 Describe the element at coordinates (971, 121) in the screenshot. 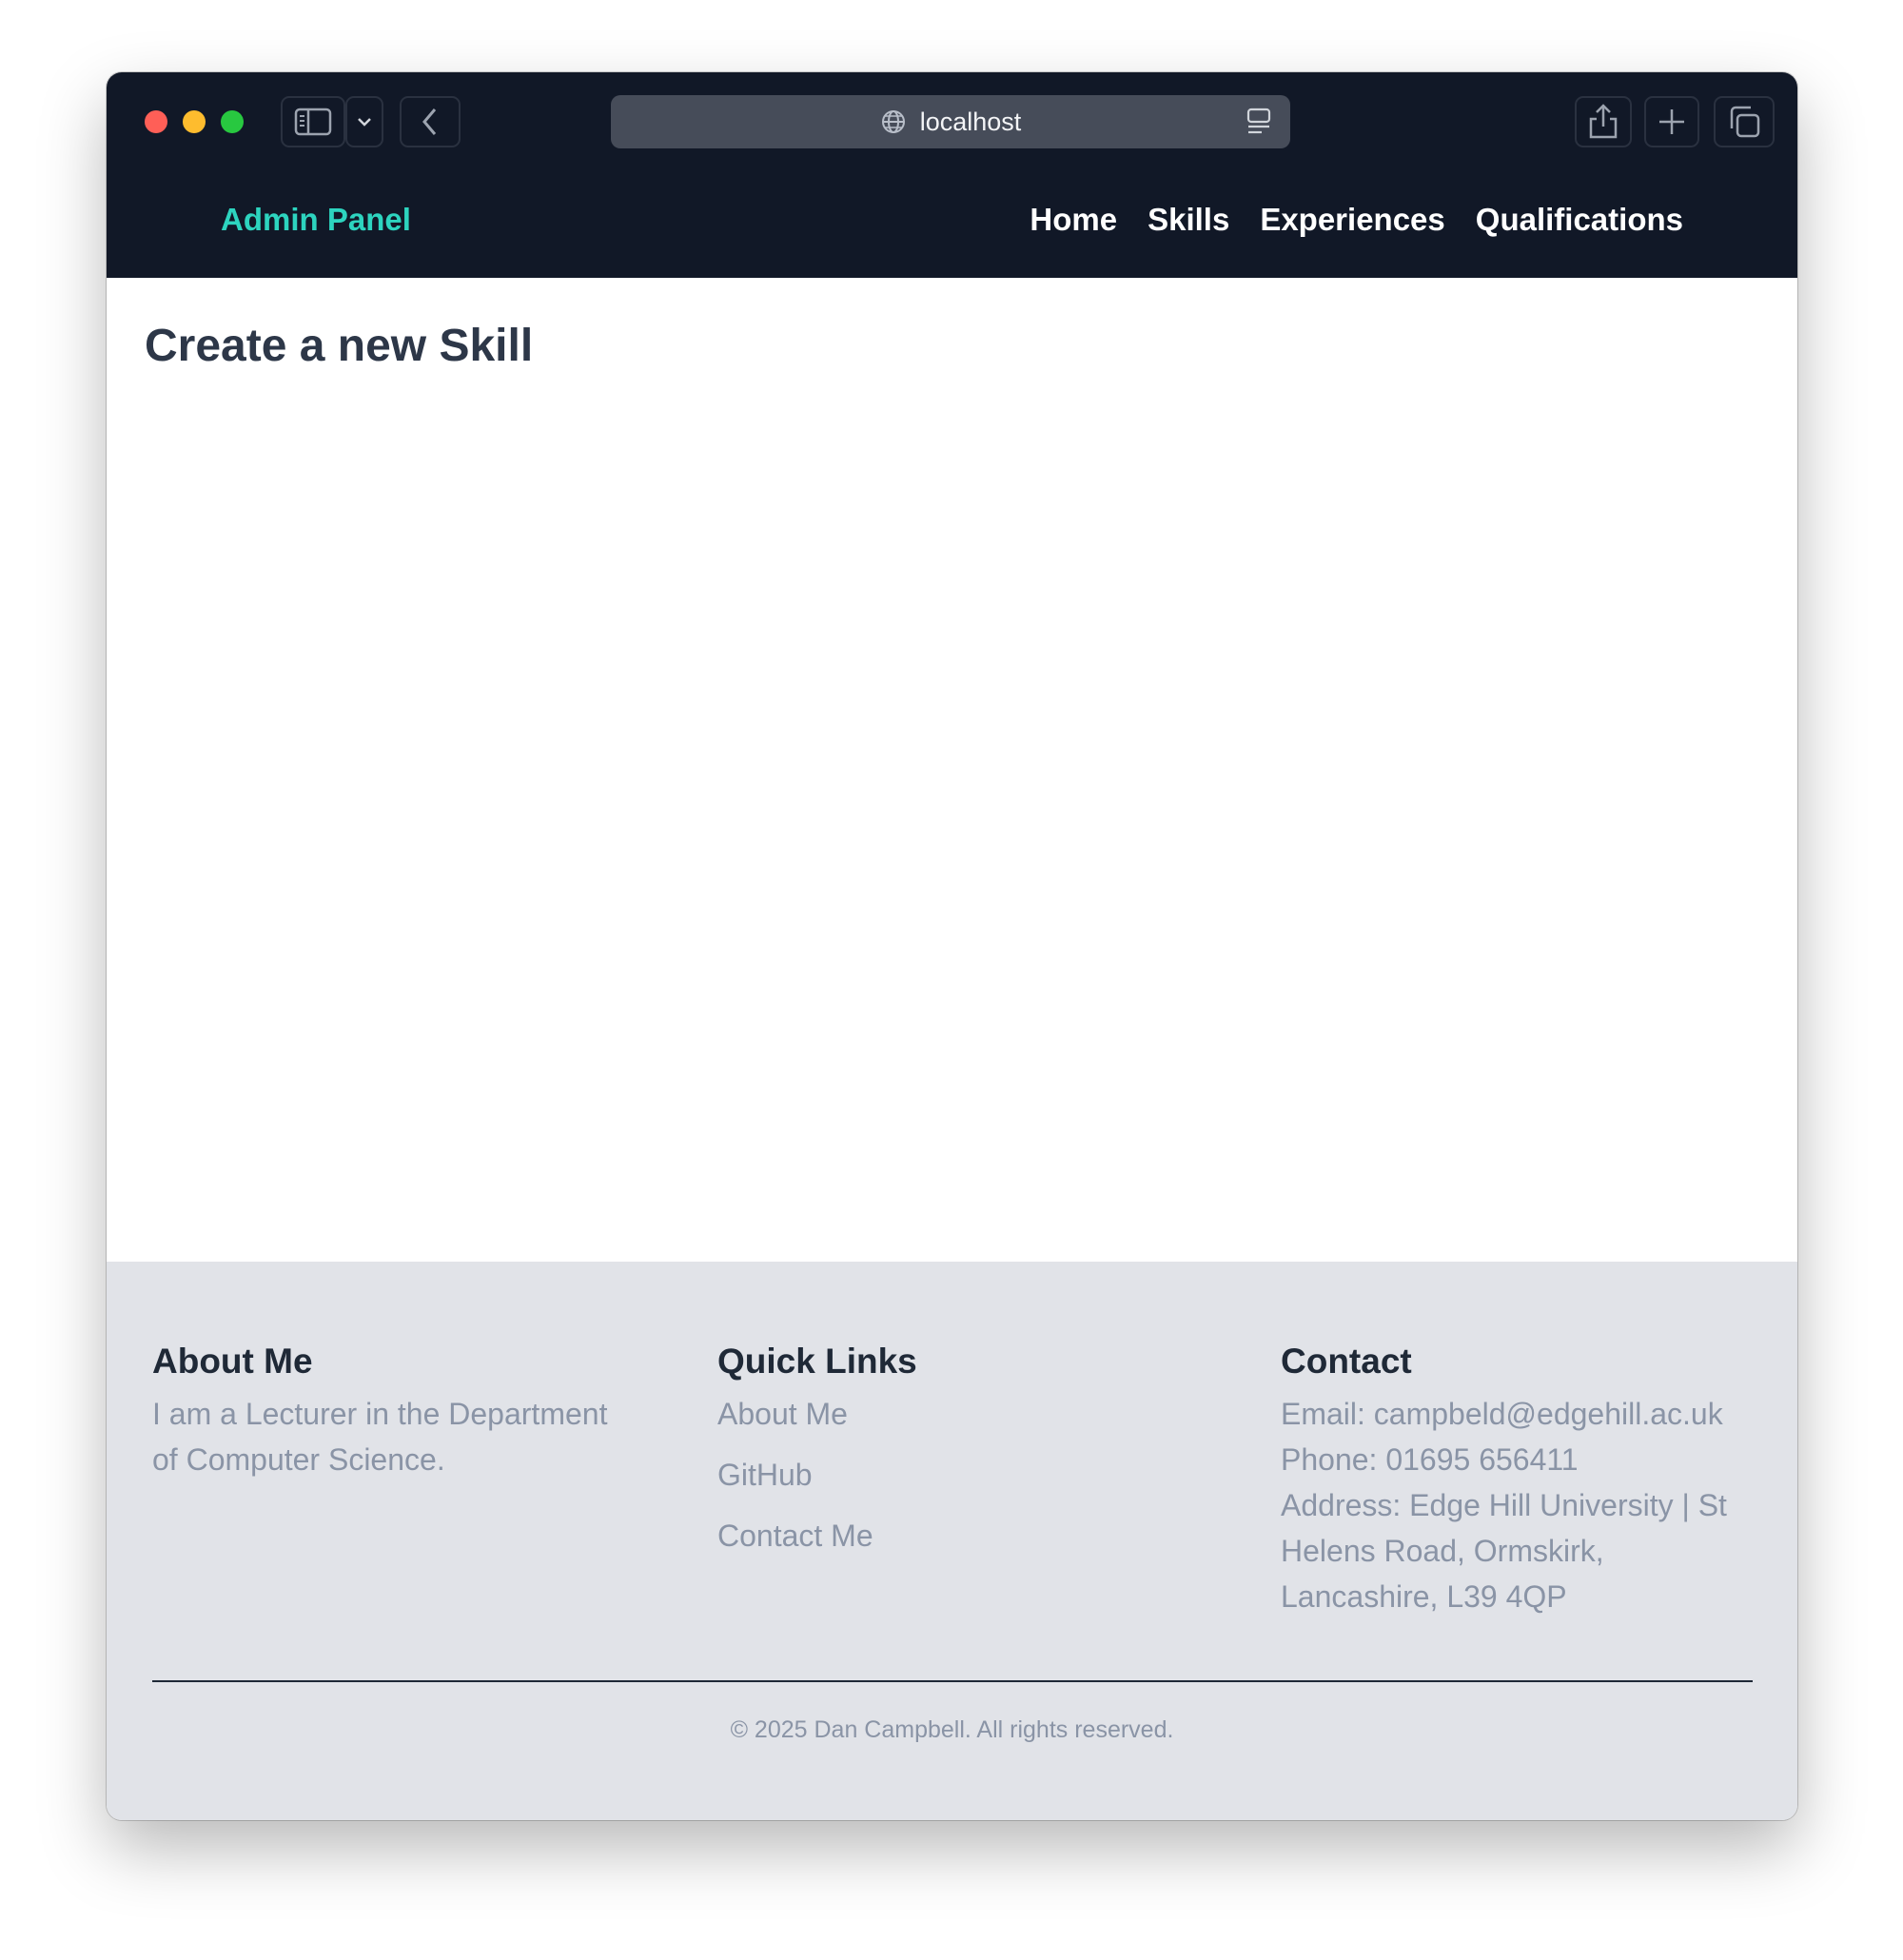

I see `url-text: localhost` at that location.